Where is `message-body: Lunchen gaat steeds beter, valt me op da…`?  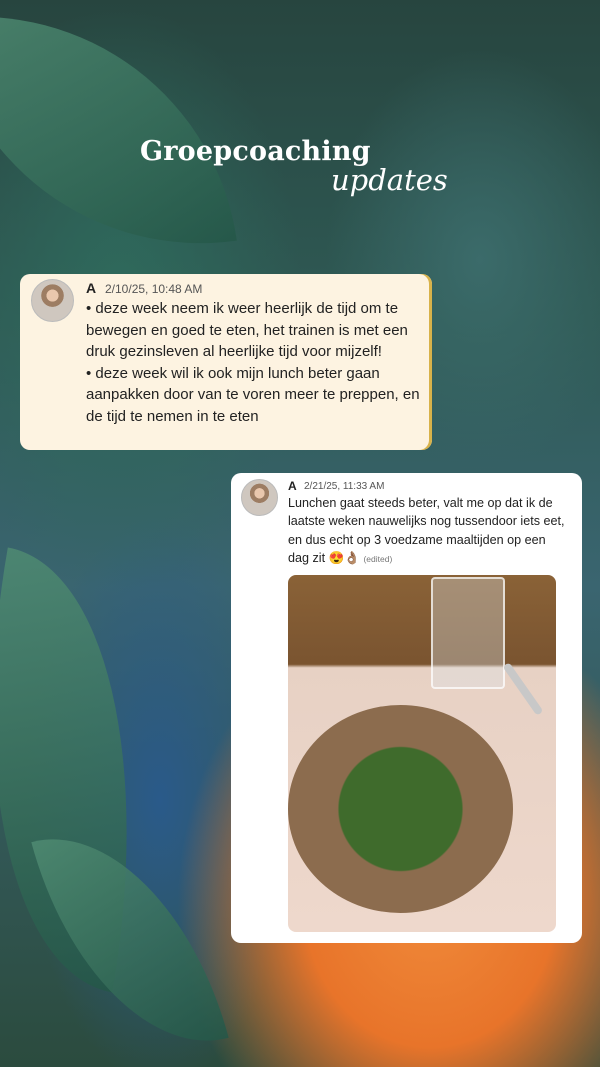
message-body: Lunchen gaat steeds beter, valt me op da… is located at coordinates (426, 530).